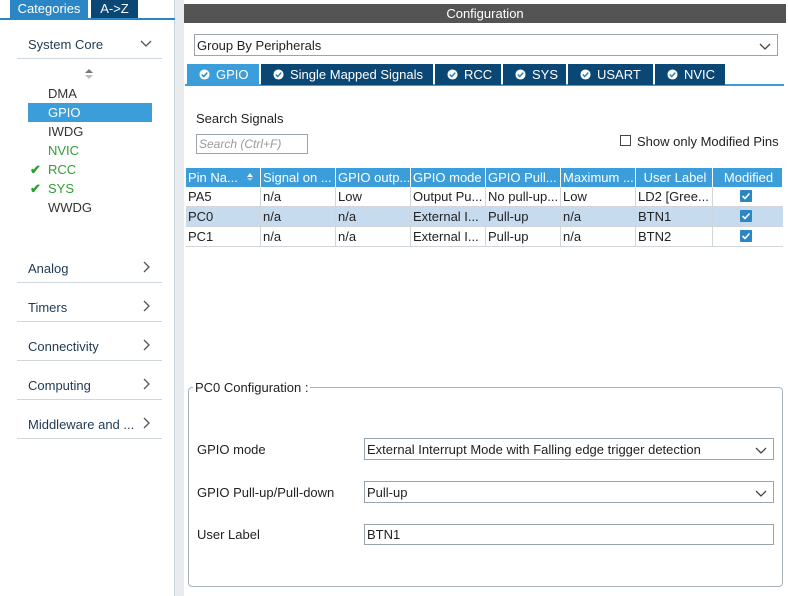 The height and width of the screenshot is (596, 788). What do you see at coordinates (66, 44) in the screenshot?
I see `category-label: System Core` at bounding box center [66, 44].